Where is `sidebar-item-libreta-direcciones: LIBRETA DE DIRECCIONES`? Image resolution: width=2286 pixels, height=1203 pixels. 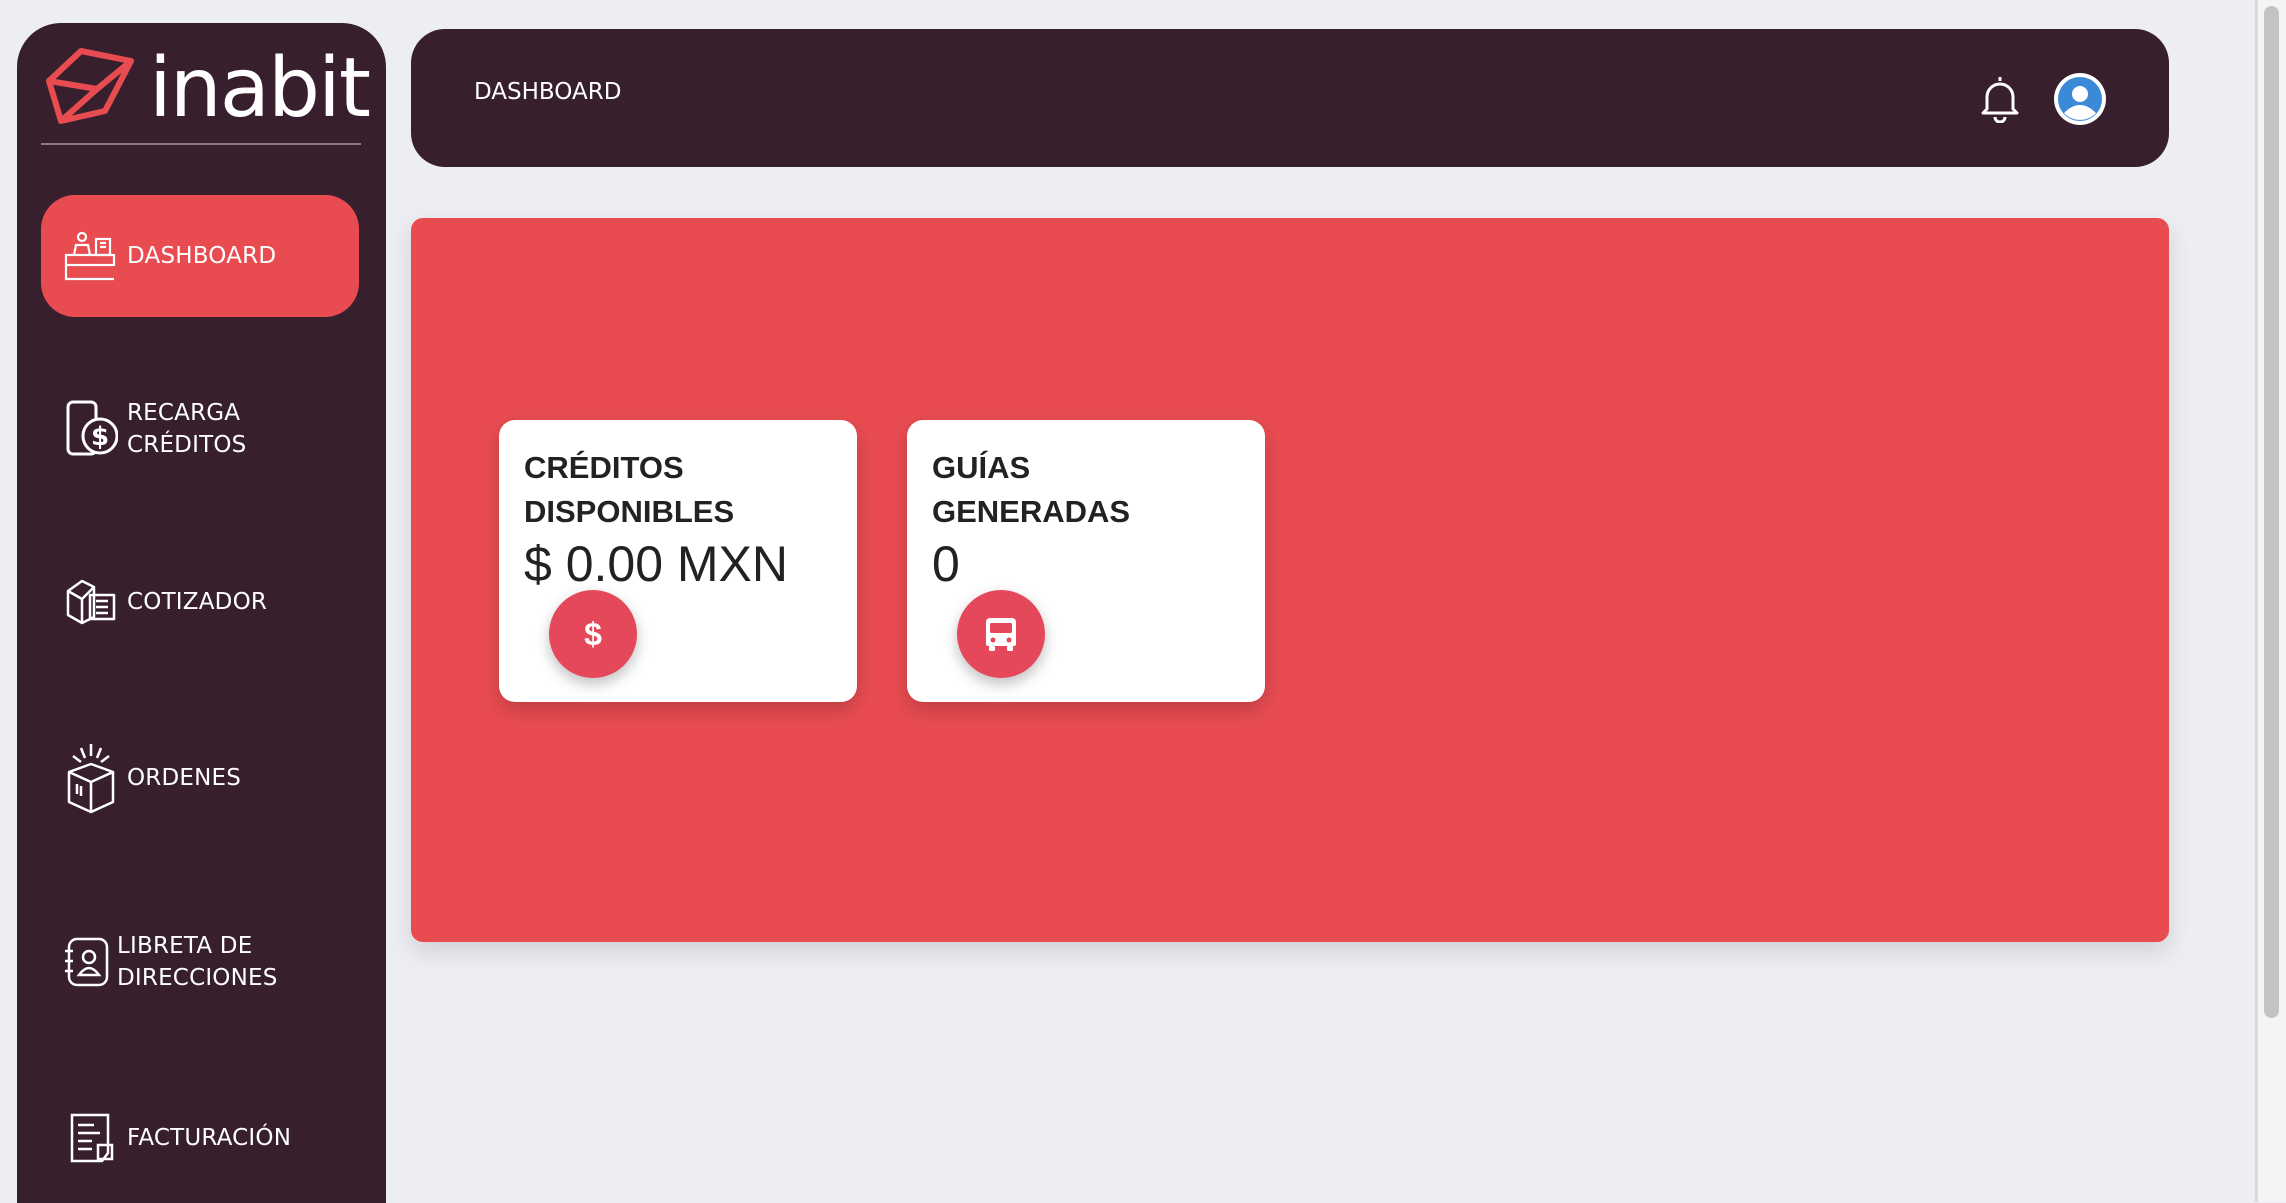
sidebar-item-libreta-direcciones: LIBRETA DE DIRECCIONES is located at coordinates (200, 962).